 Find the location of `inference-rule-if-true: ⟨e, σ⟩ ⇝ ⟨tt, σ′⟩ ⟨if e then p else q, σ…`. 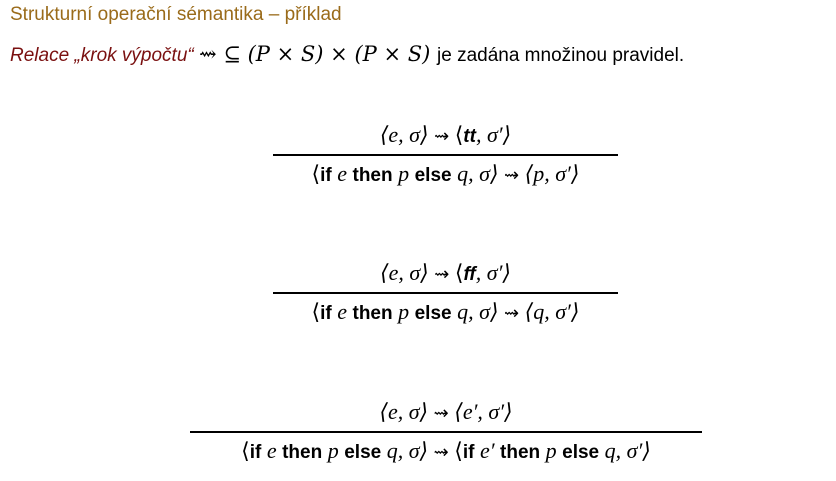

inference-rule-if-true: ⟨e, σ⟩ ⇝ ⟨tt, σ′⟩ ⟨if e then p else q, σ… is located at coordinates (445, 155).